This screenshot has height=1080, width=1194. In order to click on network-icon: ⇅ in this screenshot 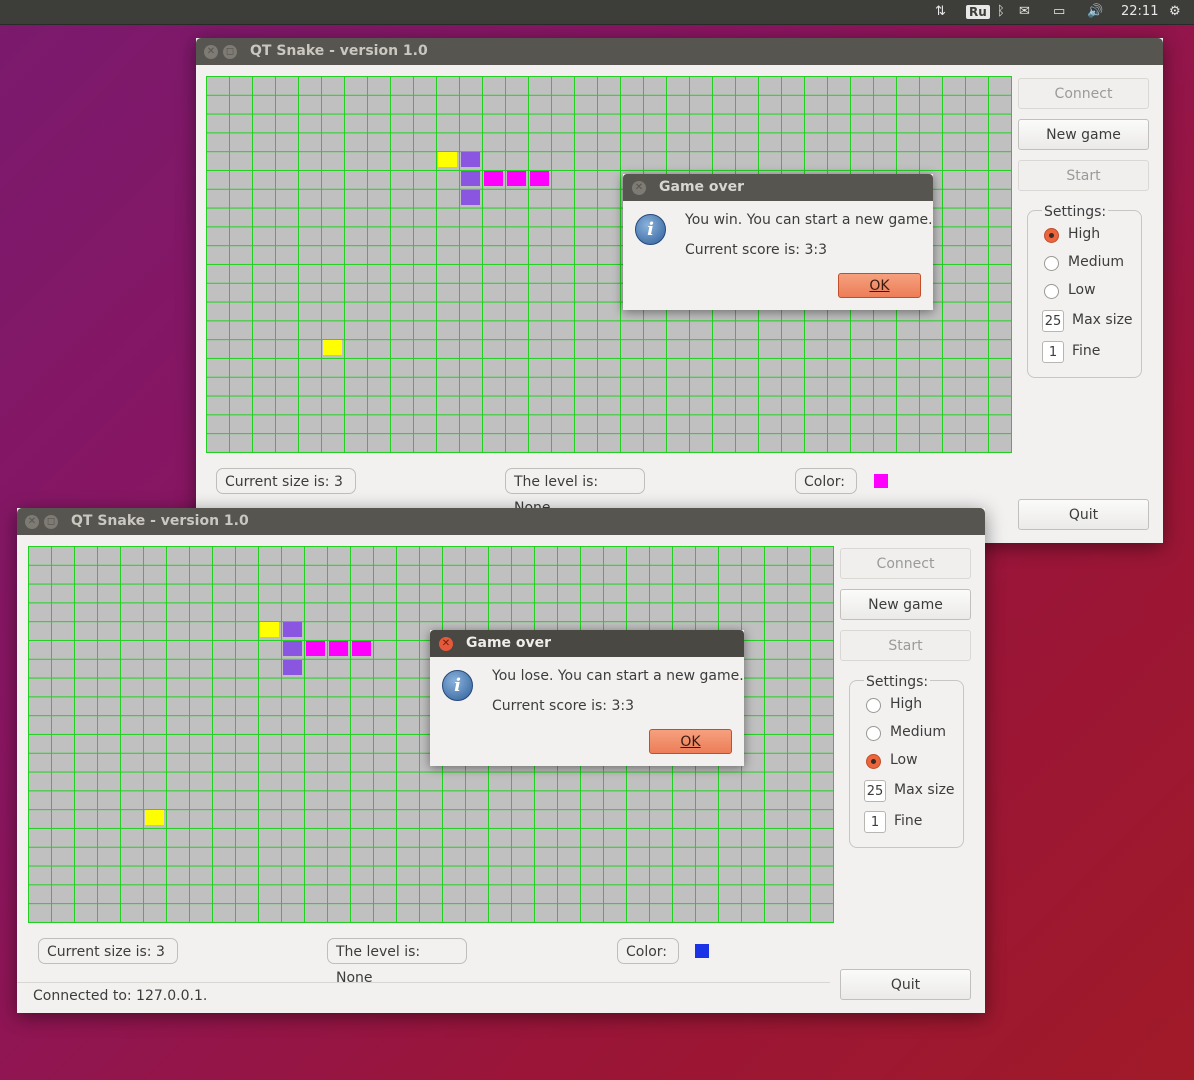, I will do `click(940, 12)`.